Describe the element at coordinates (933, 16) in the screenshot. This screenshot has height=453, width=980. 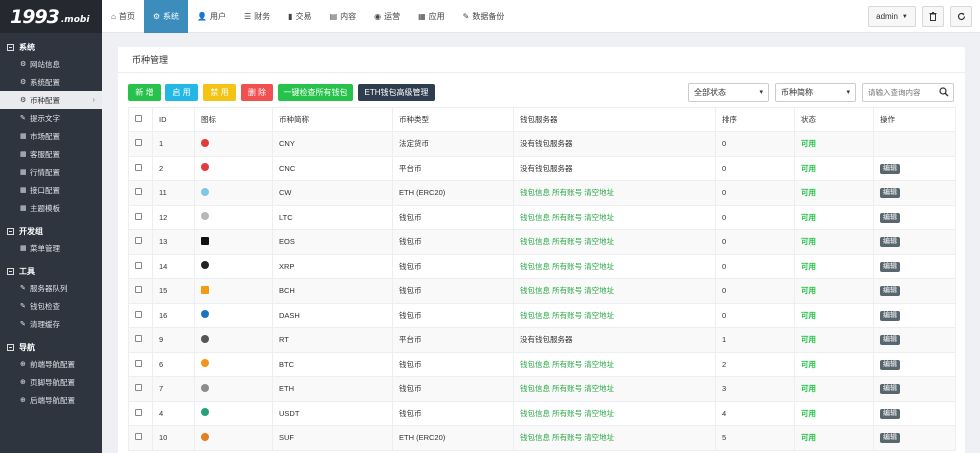
I see `trash-button` at that location.